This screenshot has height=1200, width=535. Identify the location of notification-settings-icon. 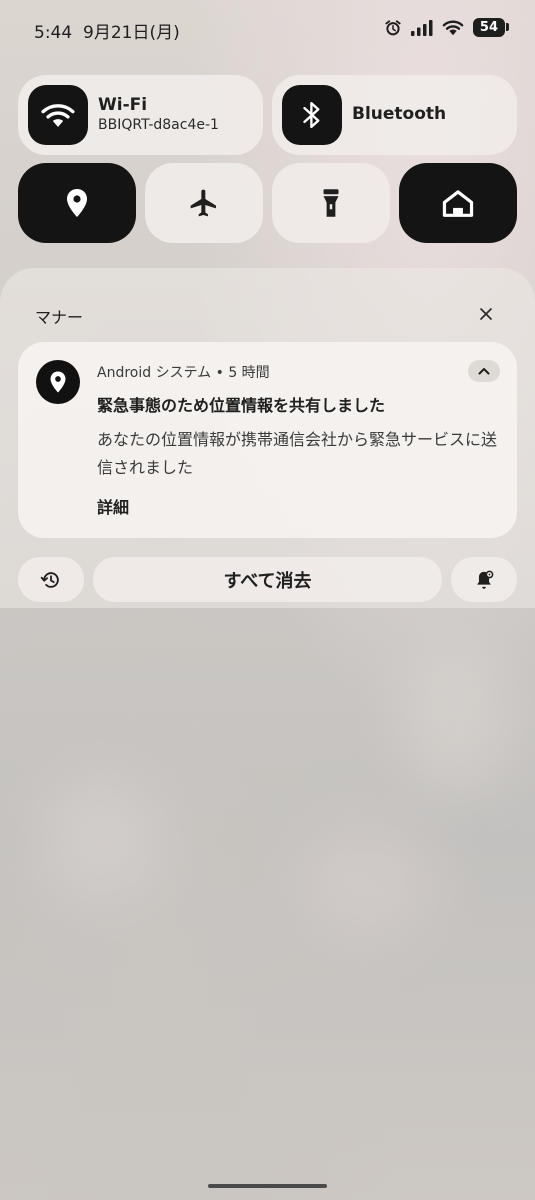
(485, 579).